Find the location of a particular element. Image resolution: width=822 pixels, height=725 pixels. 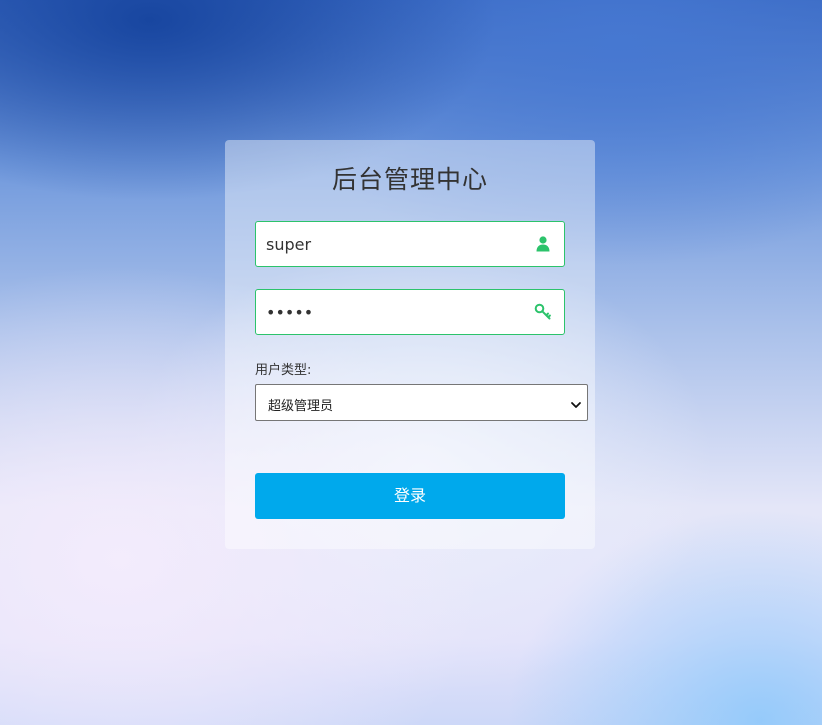

username-field is located at coordinates (410, 244).